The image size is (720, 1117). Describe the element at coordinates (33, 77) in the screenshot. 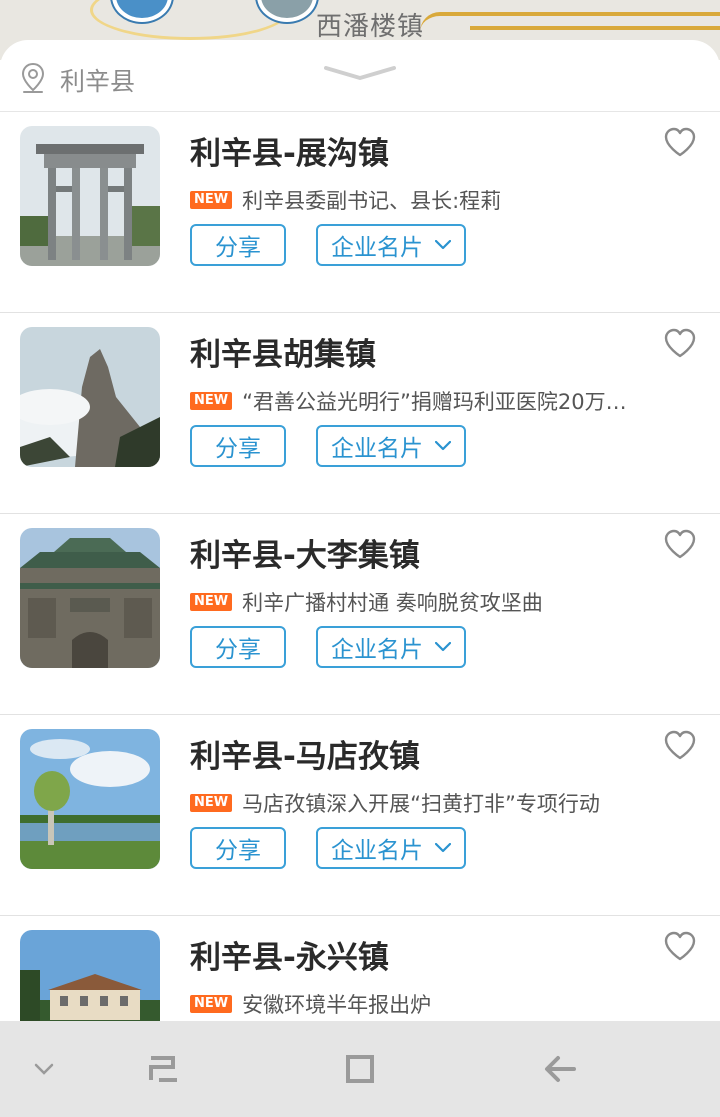

I see `location-pin-icon` at that location.